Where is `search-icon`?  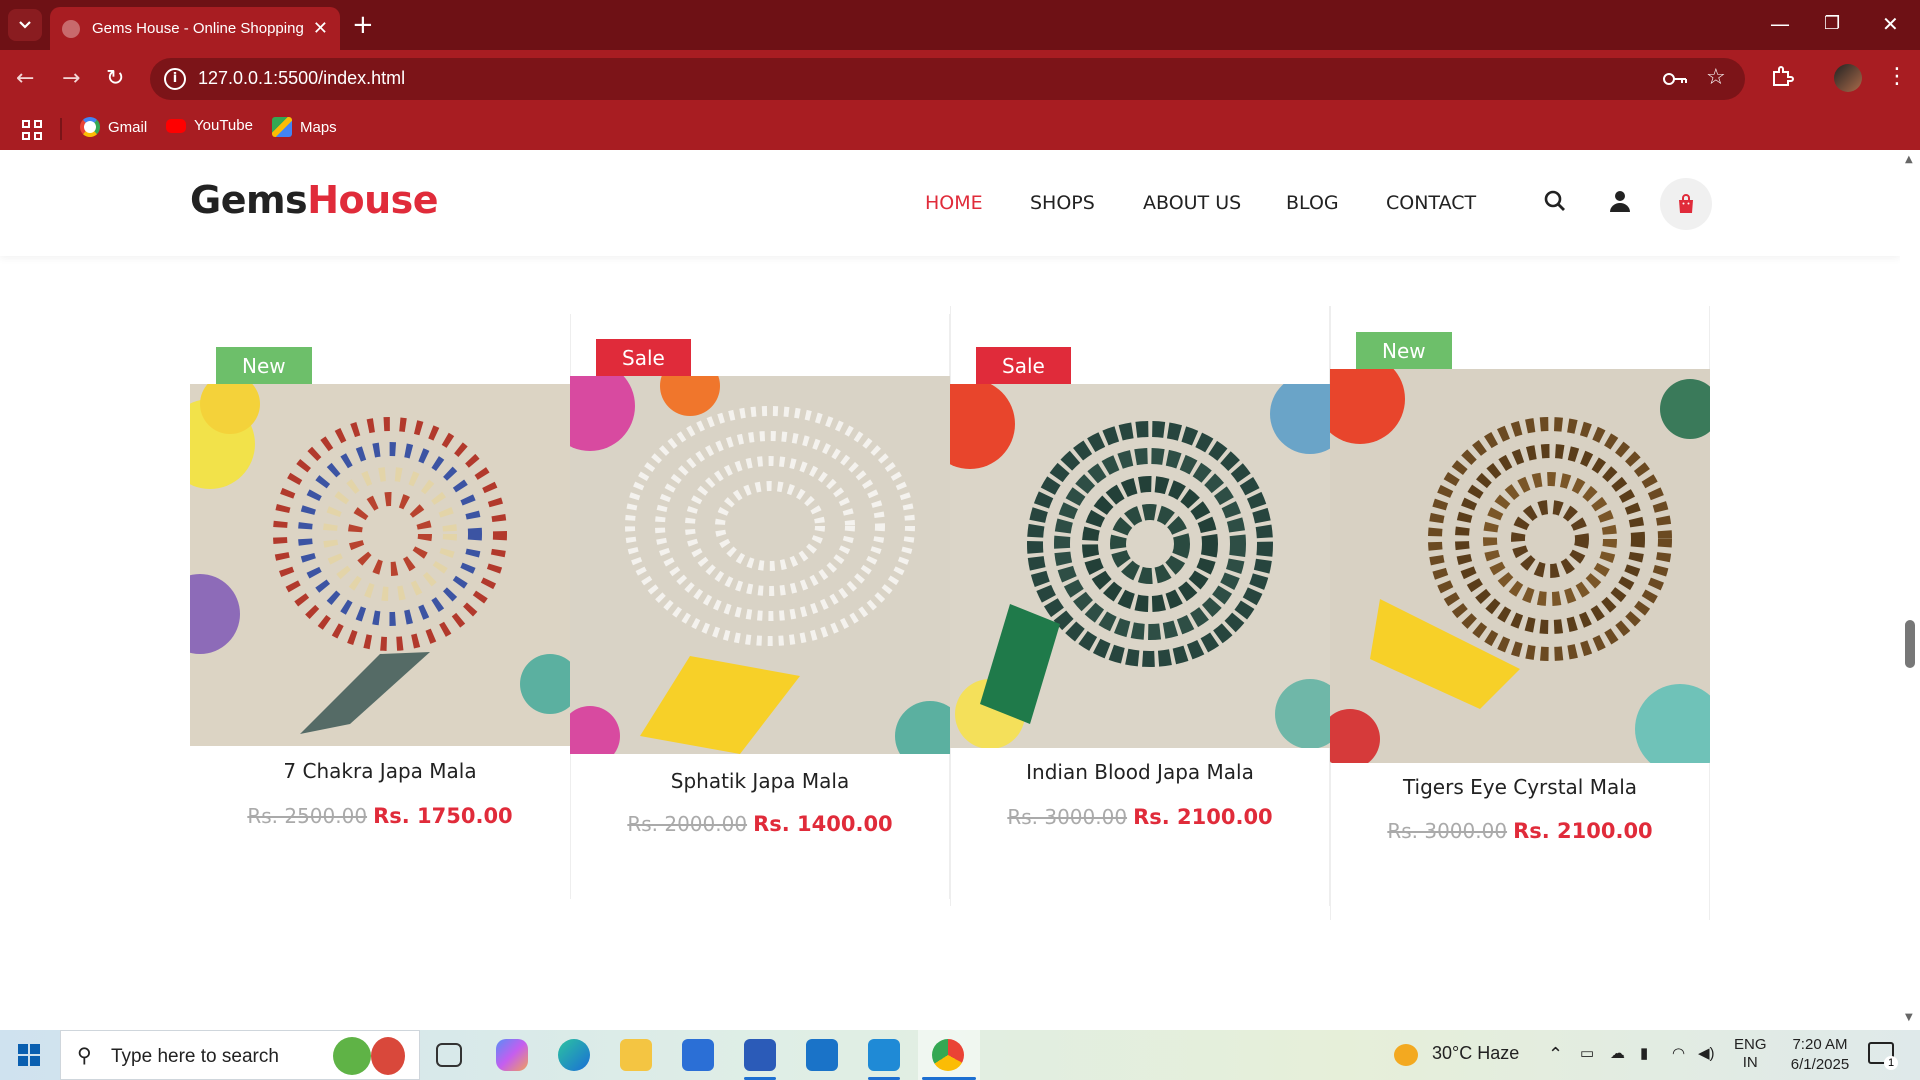
search-icon is located at coordinates (1555, 201).